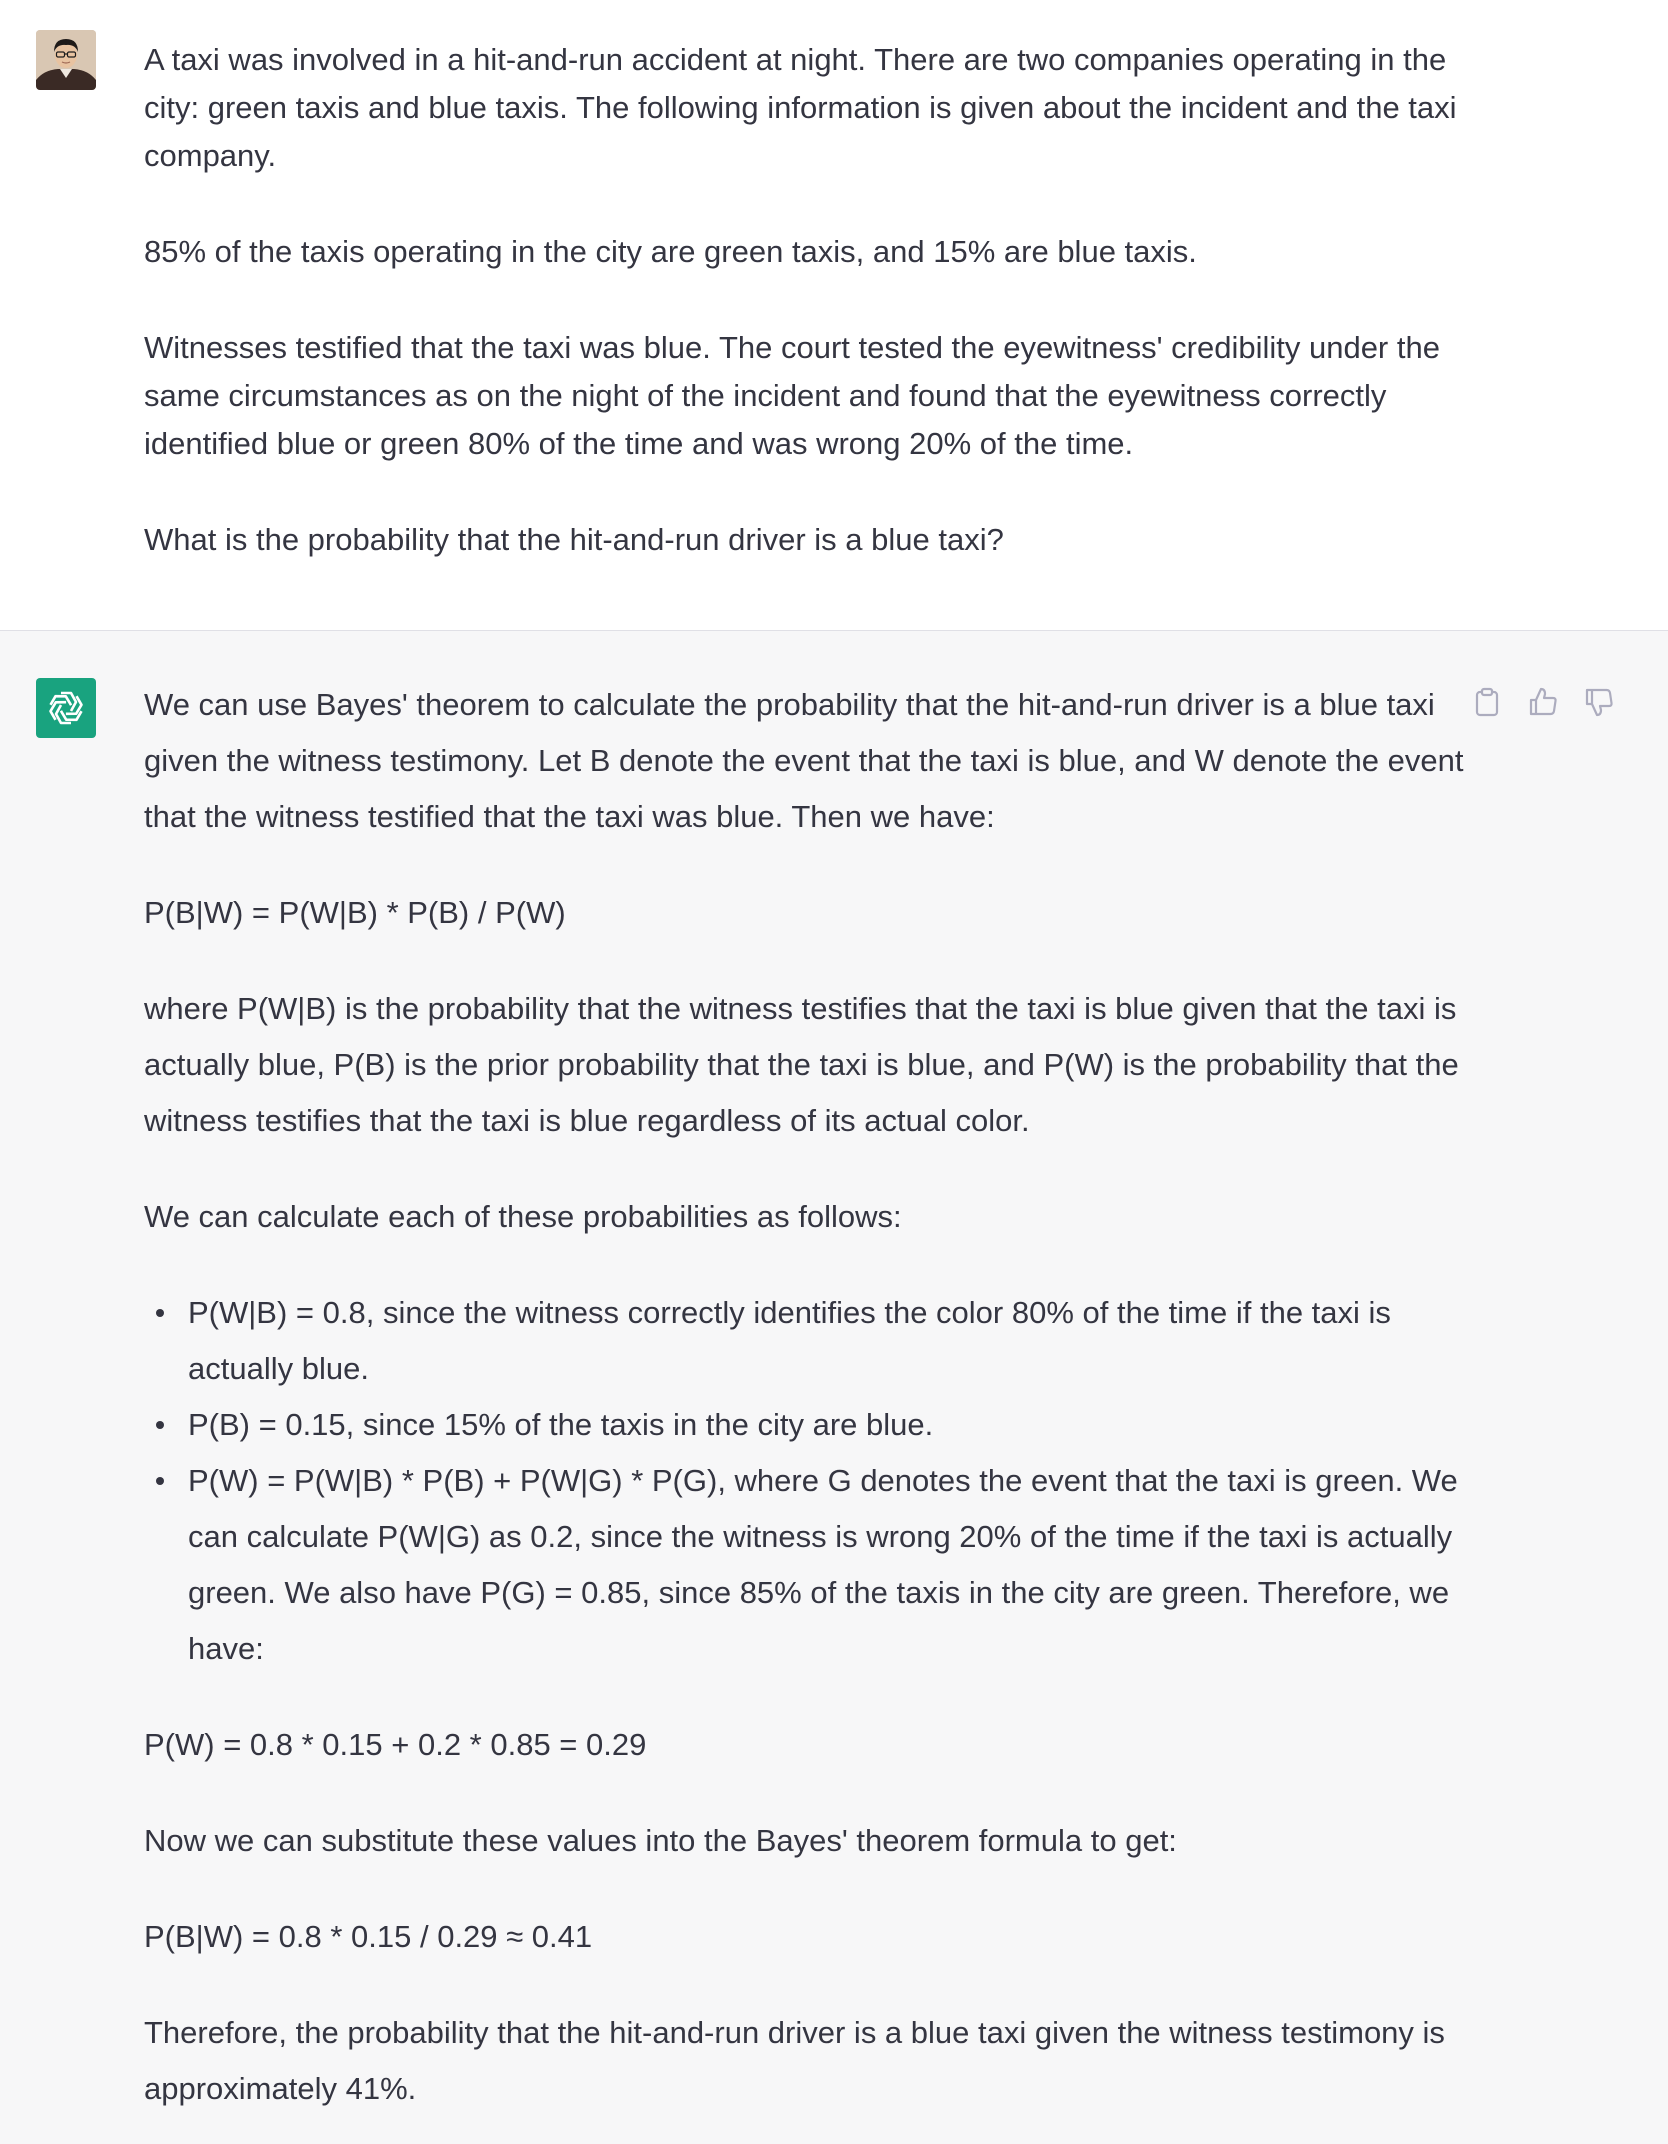 The width and height of the screenshot is (1668, 2144). I want to click on thumbs-up-icon, so click(1543, 701).